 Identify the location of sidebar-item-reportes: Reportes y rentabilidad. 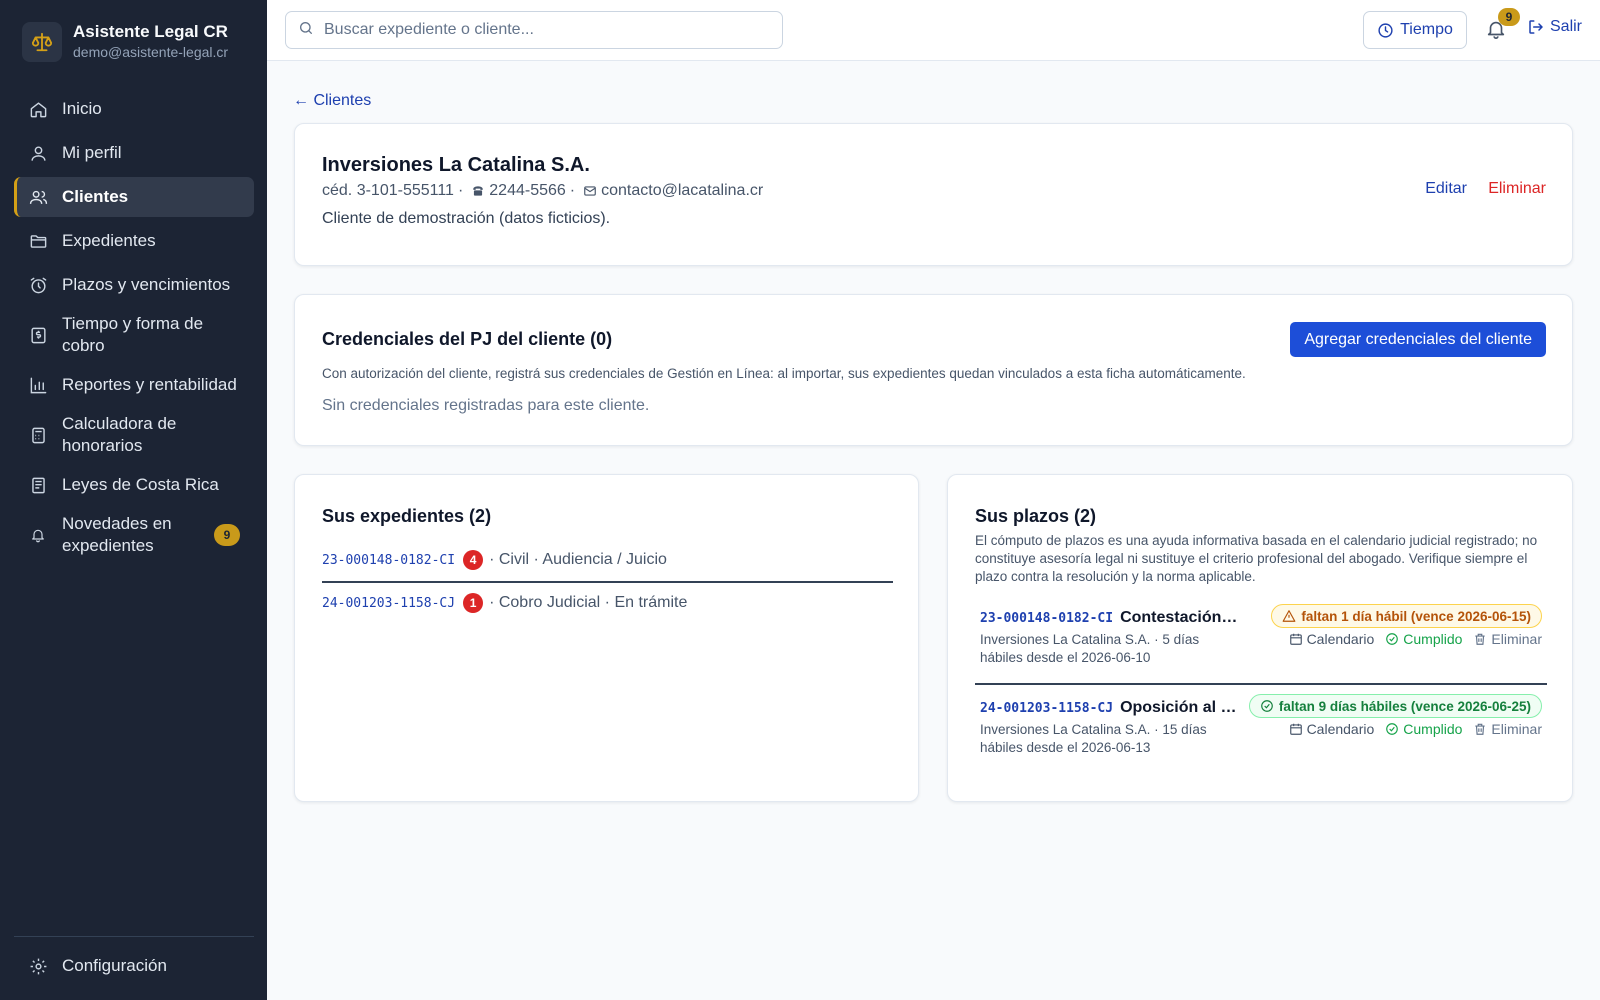
(134, 385).